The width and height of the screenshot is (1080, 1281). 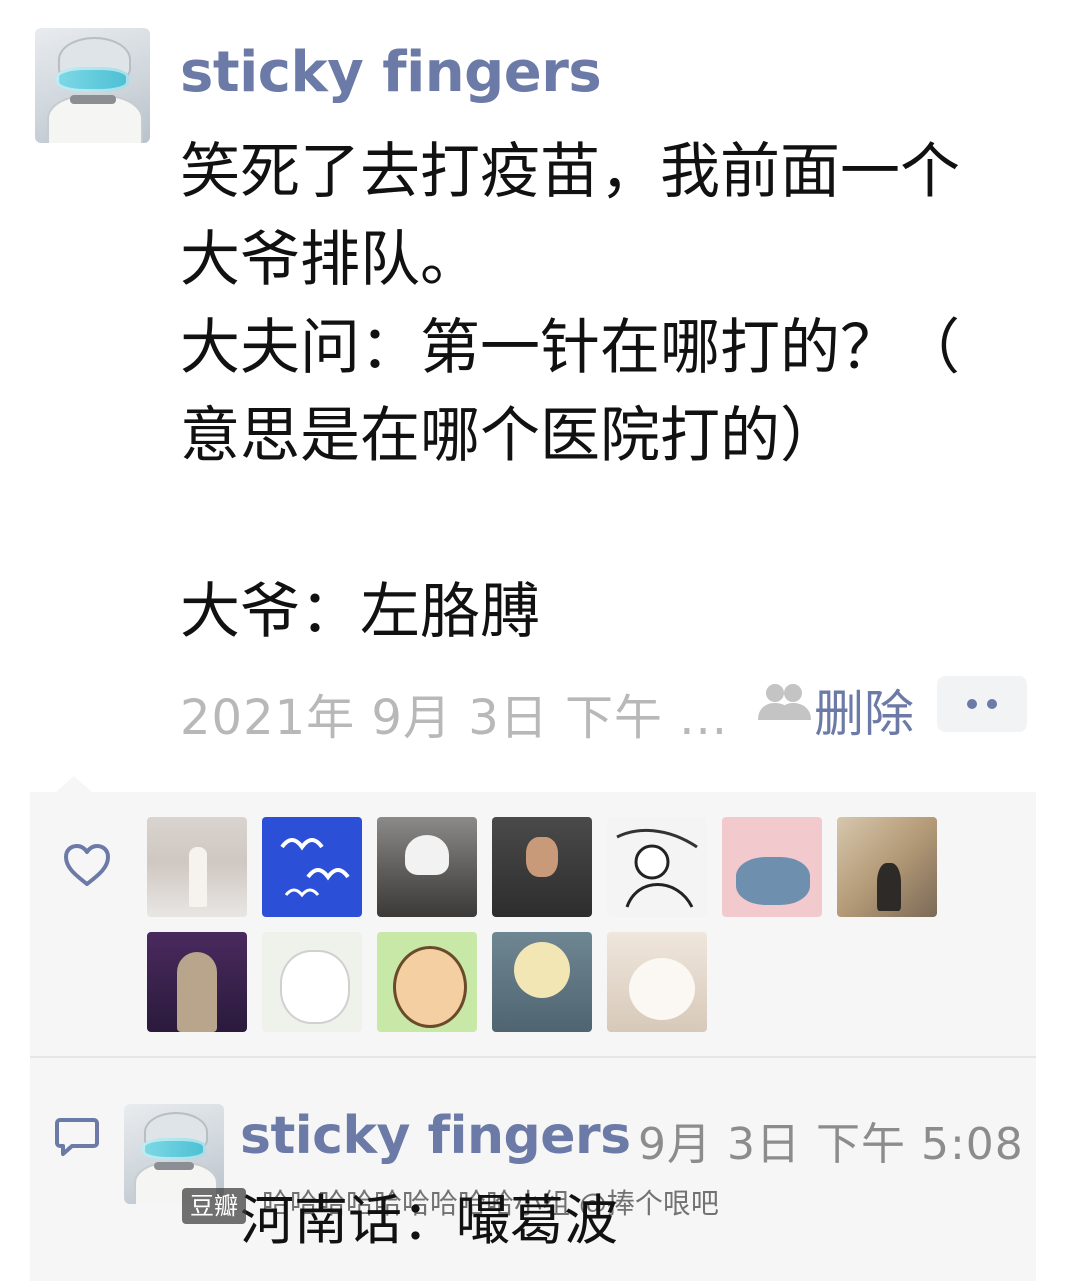 I want to click on post-text-line: 大爷：左胳膊, so click(x=360, y=612).